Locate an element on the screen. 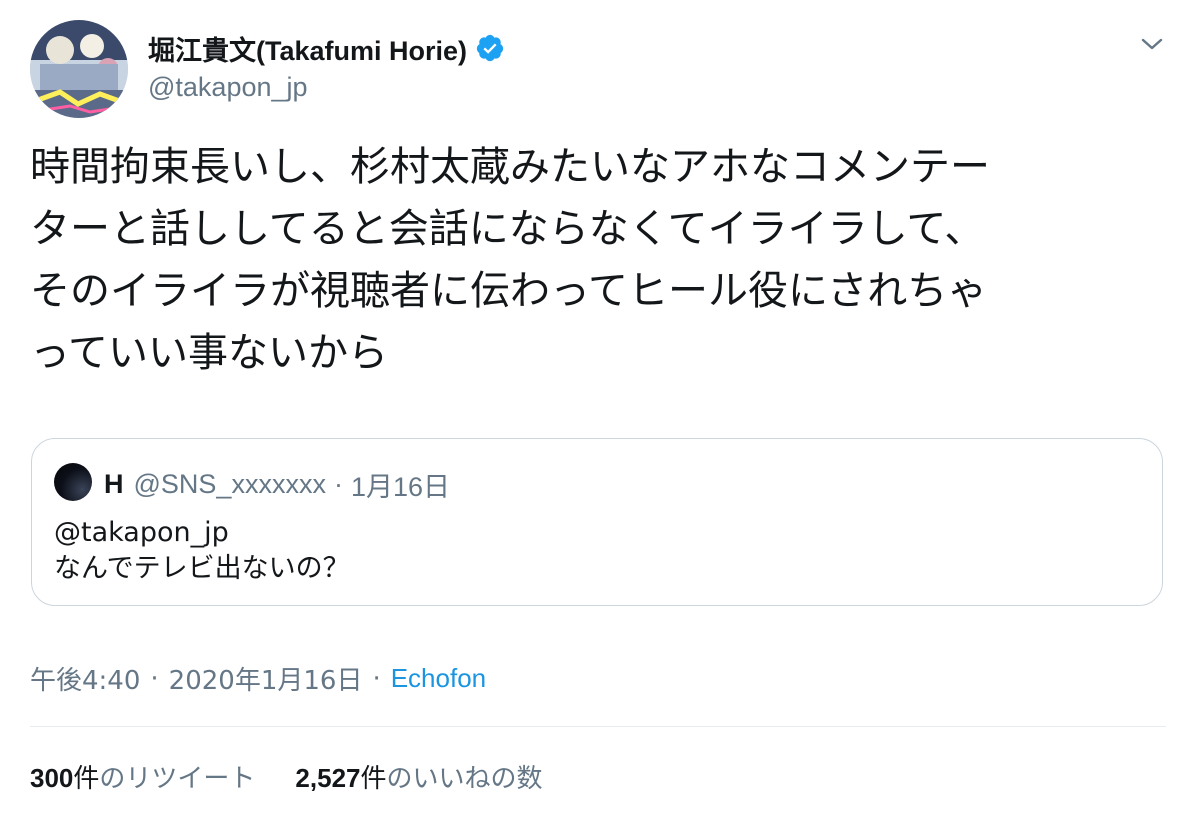 This screenshot has width=1200, height=822. quoted-tweet-body: @takapon_jp なんでテレビ出ないの？ is located at coordinates (202, 551).